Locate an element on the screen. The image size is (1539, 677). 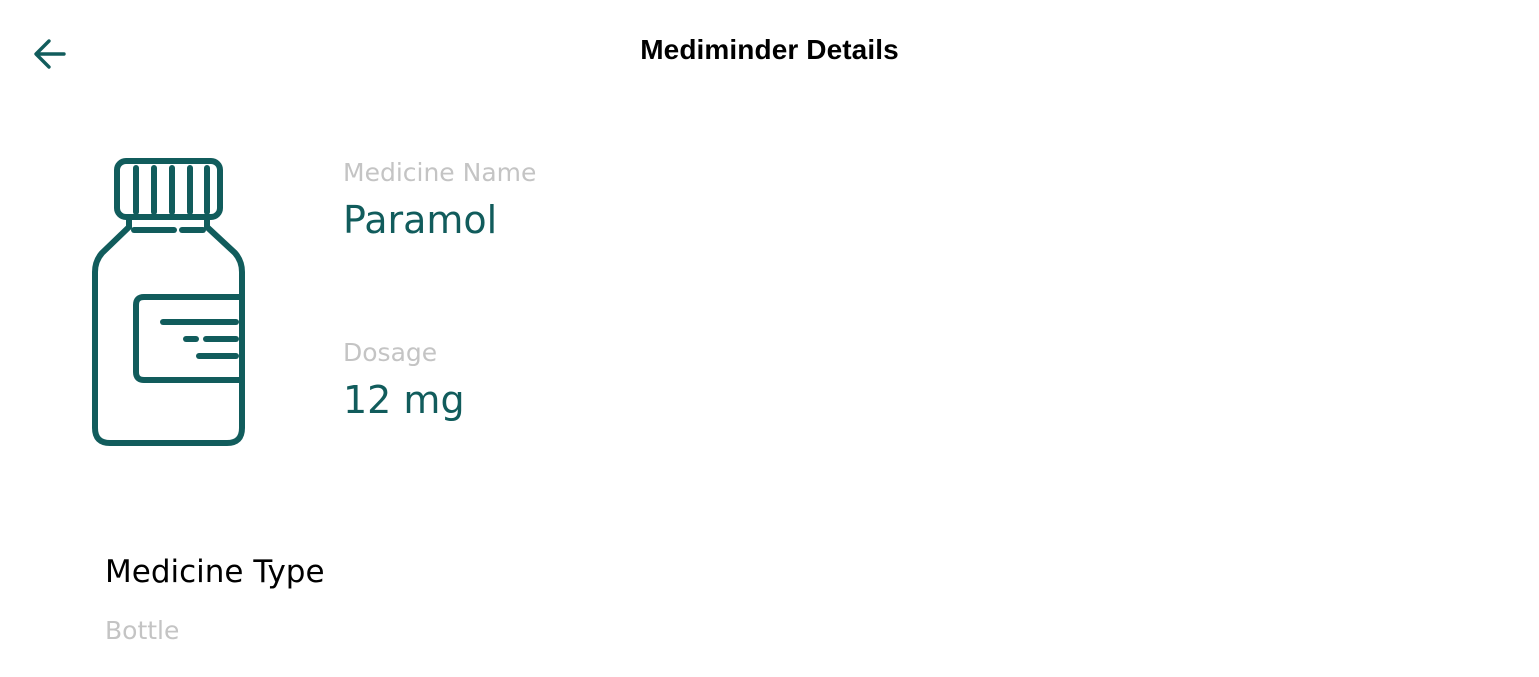
page-title: Mediminder Details is located at coordinates (769, 49).